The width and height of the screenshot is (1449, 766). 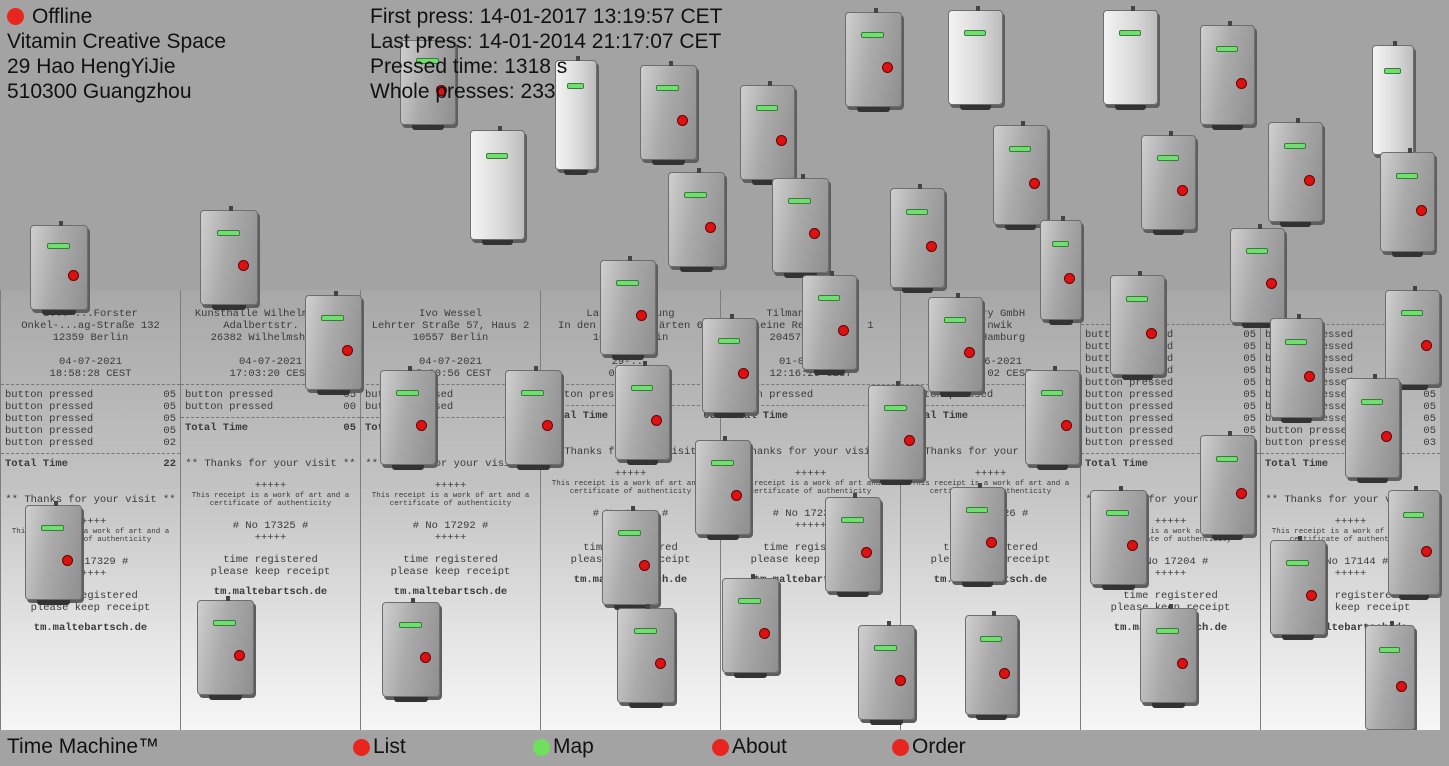 What do you see at coordinates (900, 747) in the screenshot?
I see `order-dot-icon` at bounding box center [900, 747].